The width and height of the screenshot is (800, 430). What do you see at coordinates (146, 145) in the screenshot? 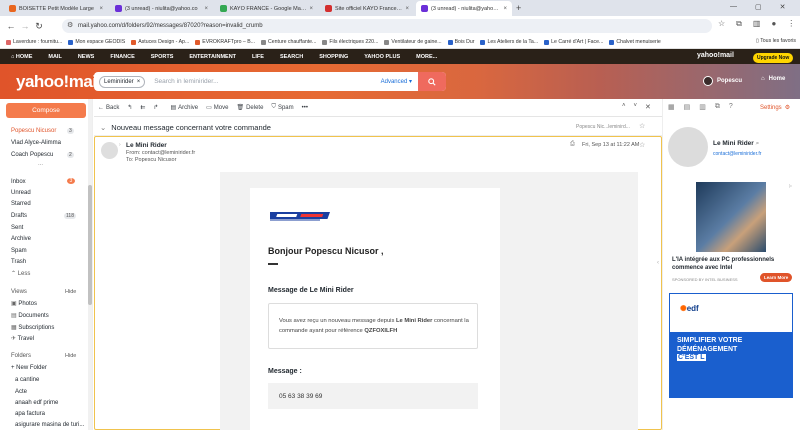
I see `sender-name: Le Mini Rider` at bounding box center [146, 145].